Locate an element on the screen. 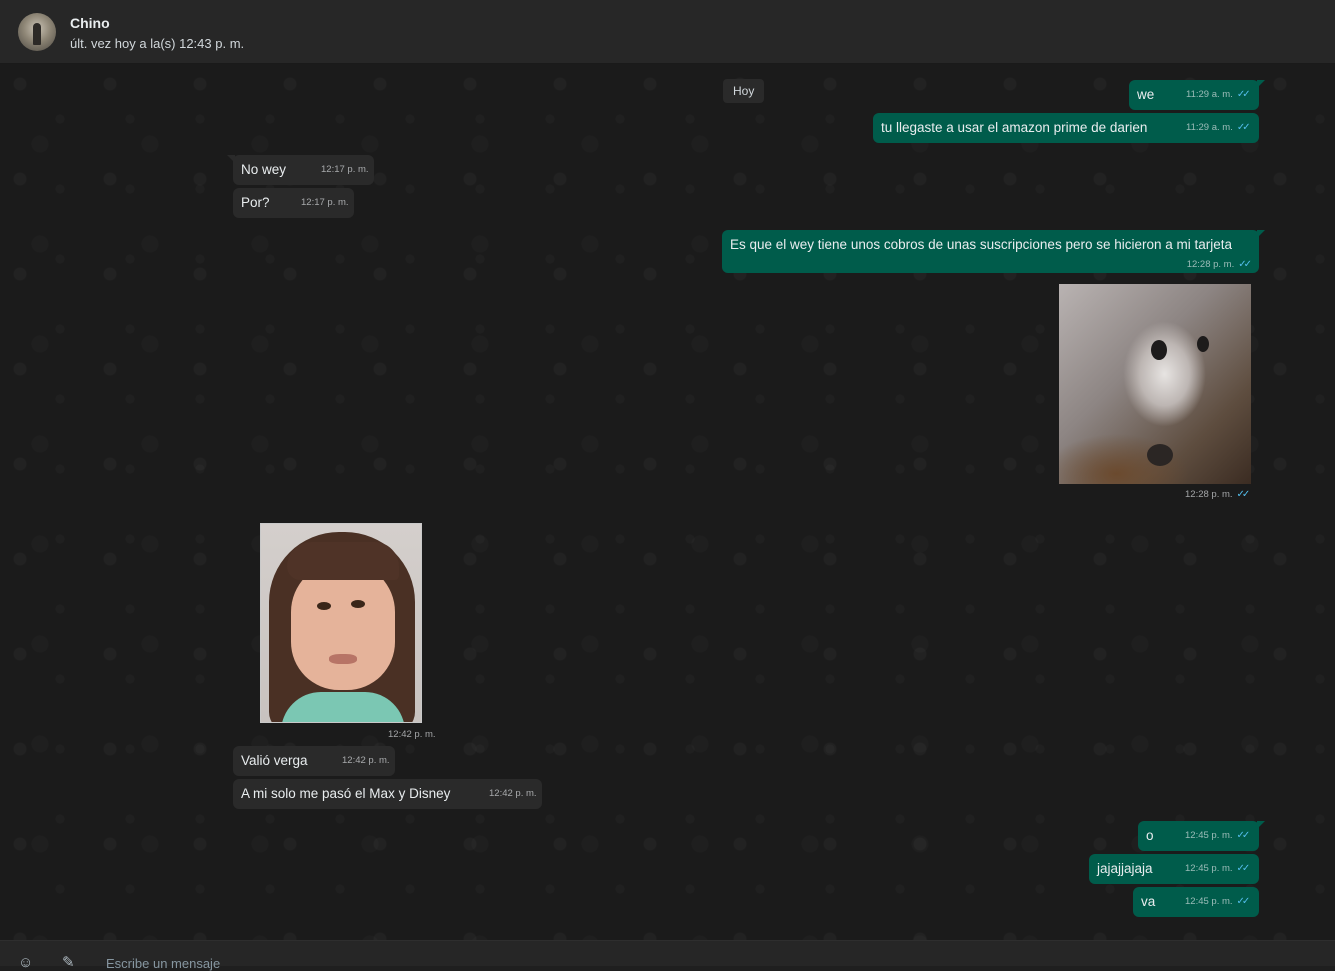  message-outgoing: we 11:29 a. m. ✓✓ is located at coordinates (1197, 95).